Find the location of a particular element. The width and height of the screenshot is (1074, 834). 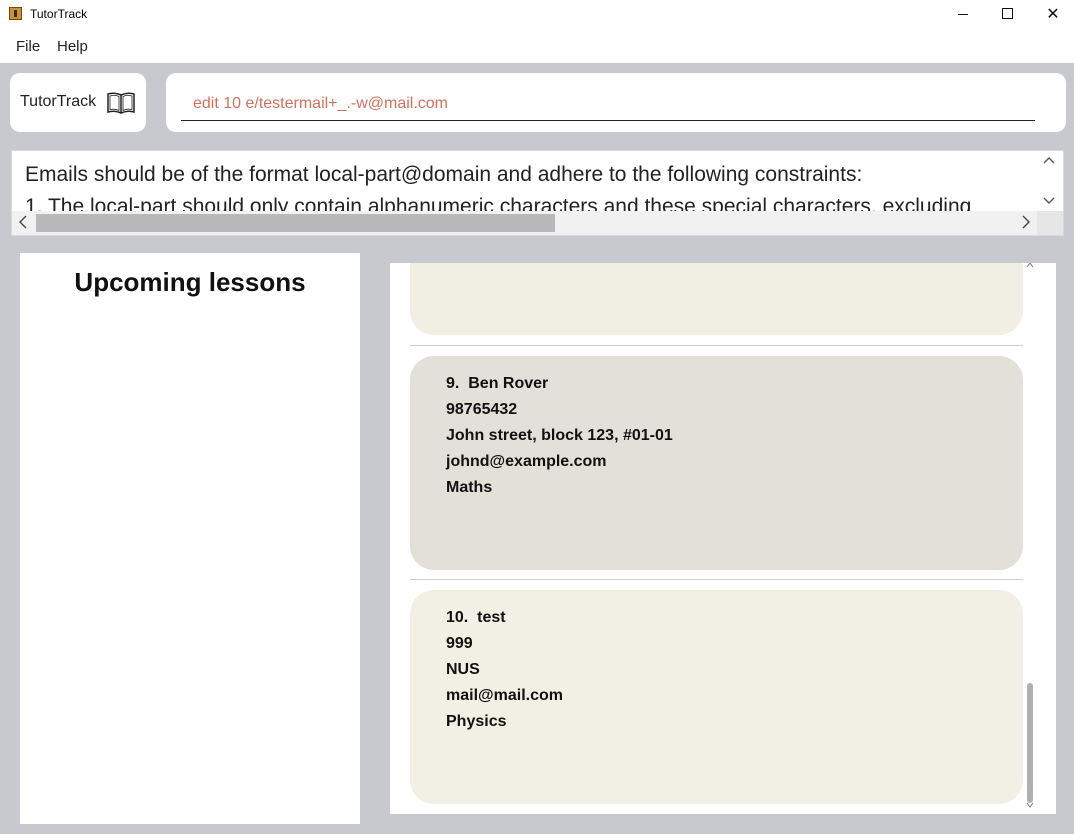

person-phone: 999 is located at coordinates (459, 643).